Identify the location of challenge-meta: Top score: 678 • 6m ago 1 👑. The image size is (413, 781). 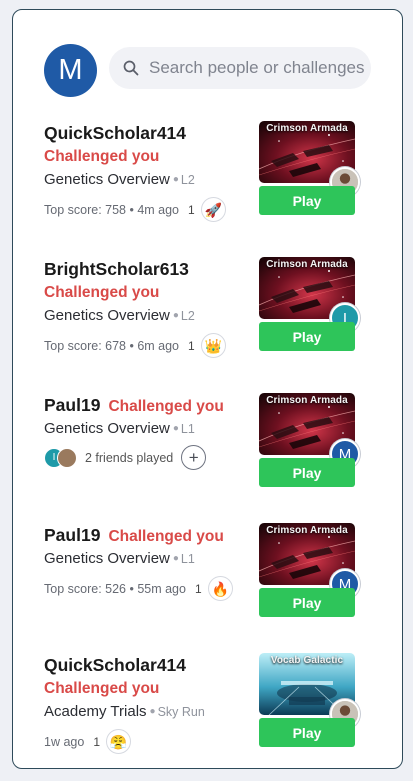
(135, 345).